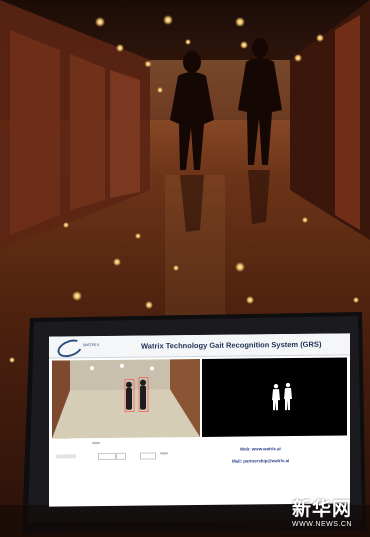  Describe the element at coordinates (126, 398) in the screenshot. I see `camera-feed` at that location.